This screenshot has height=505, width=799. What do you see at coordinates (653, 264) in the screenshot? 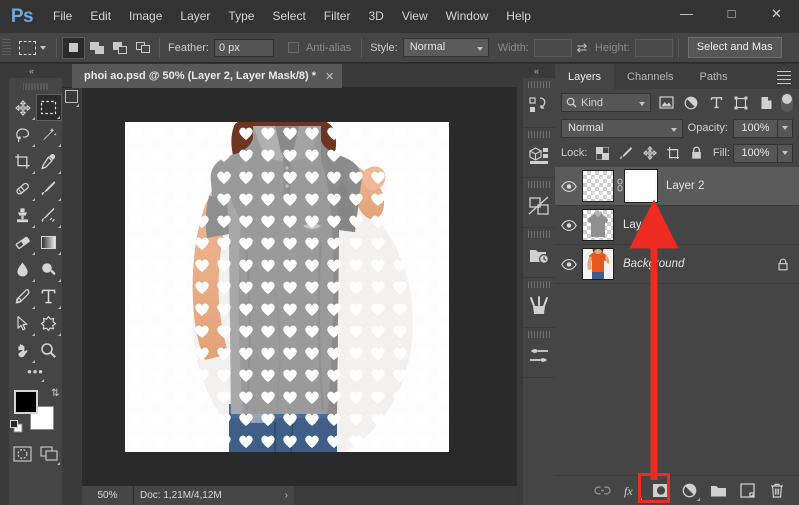
I see `layer-name: Background` at bounding box center [653, 264].